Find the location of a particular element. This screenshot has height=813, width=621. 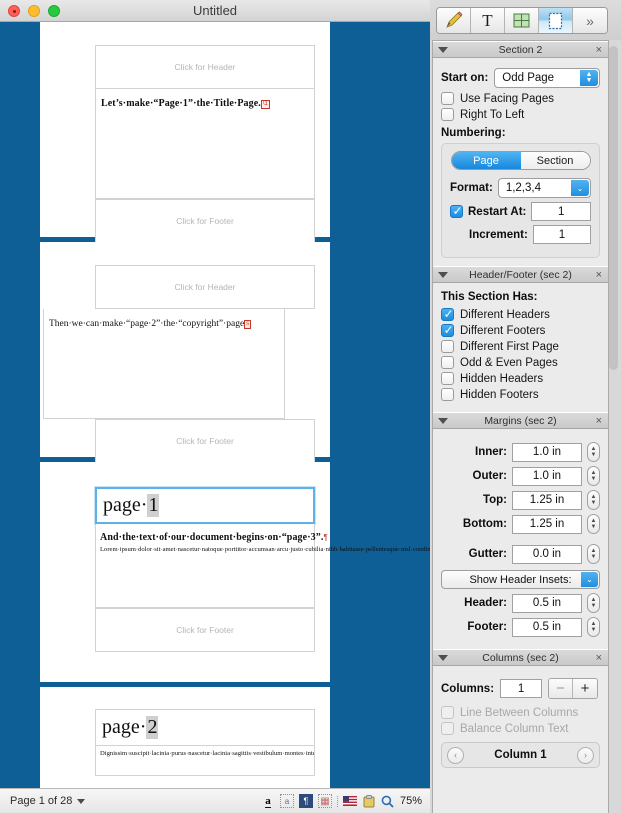

invisibles-layout-icon: a is located at coordinates (286, 801).